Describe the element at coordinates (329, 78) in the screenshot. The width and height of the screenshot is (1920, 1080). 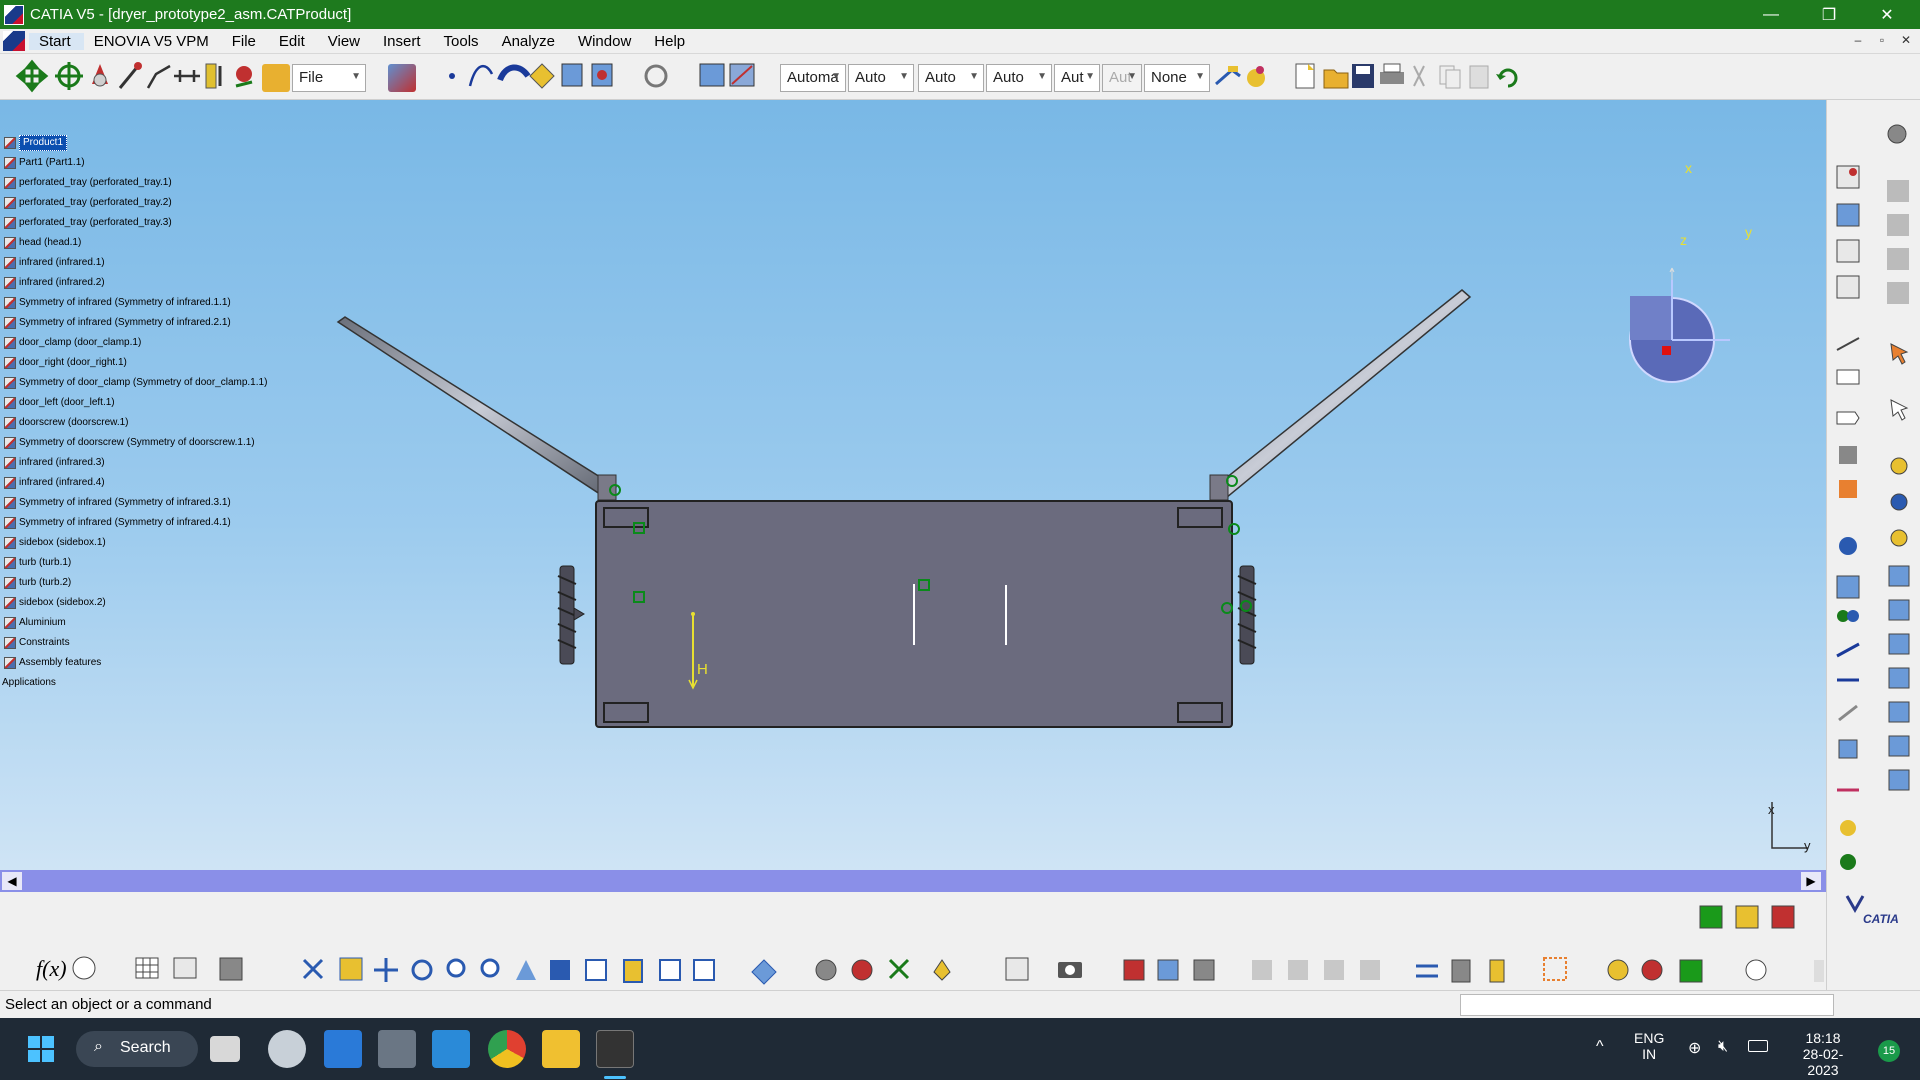
I see `file-combo: File ▼` at that location.